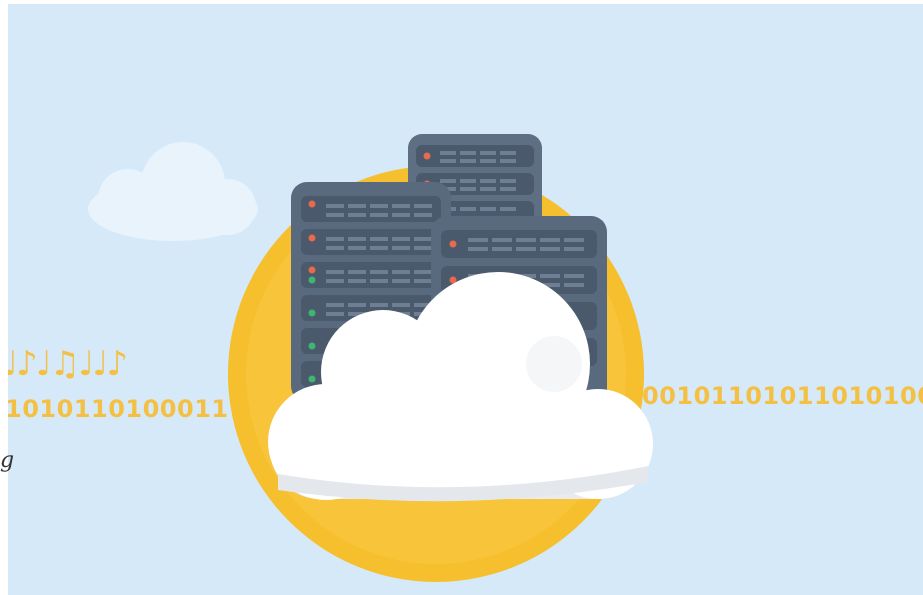 Image resolution: width=923 pixels, height=595 pixels. What do you see at coordinates (7, 460) in the screenshot?
I see `side-glyph: g` at bounding box center [7, 460].